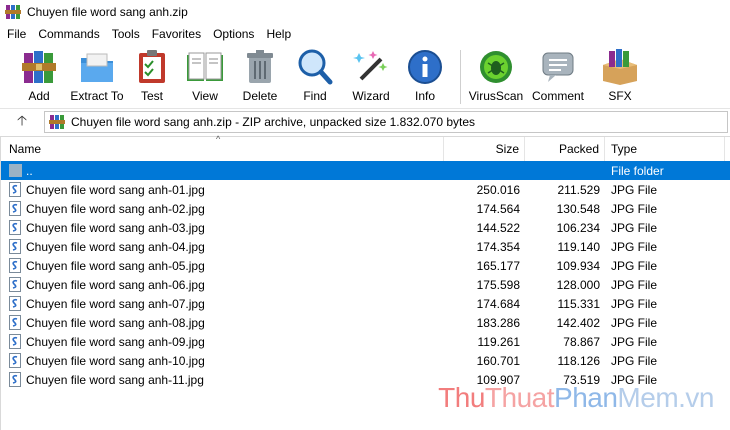 The width and height of the screenshot is (730, 430). I want to click on winrar-app-icon, so click(13, 12).